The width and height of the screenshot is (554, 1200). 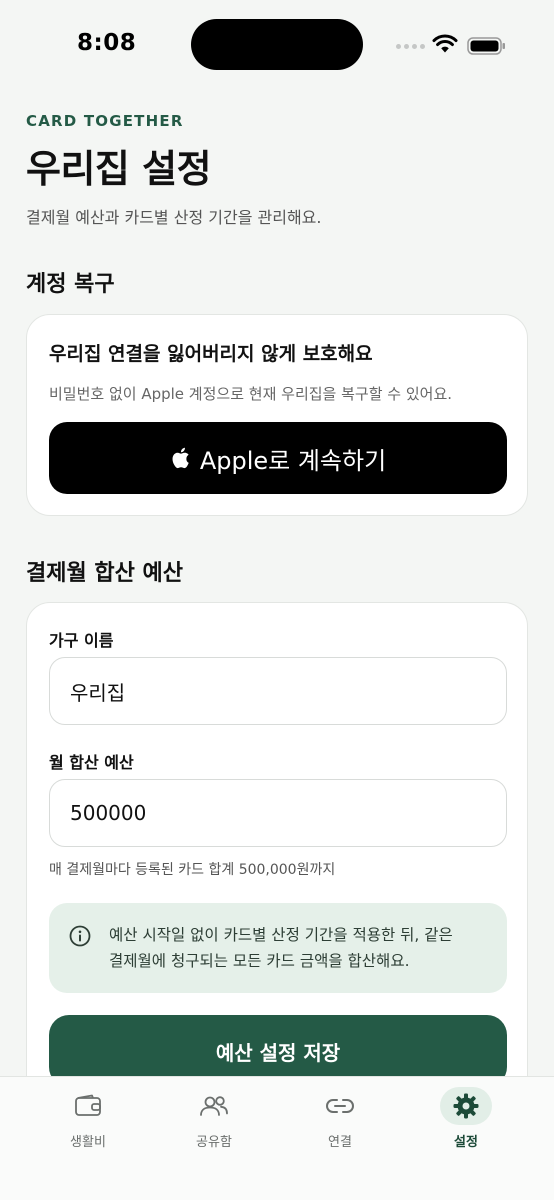 I want to click on dynamic-island, so click(x=277, y=44).